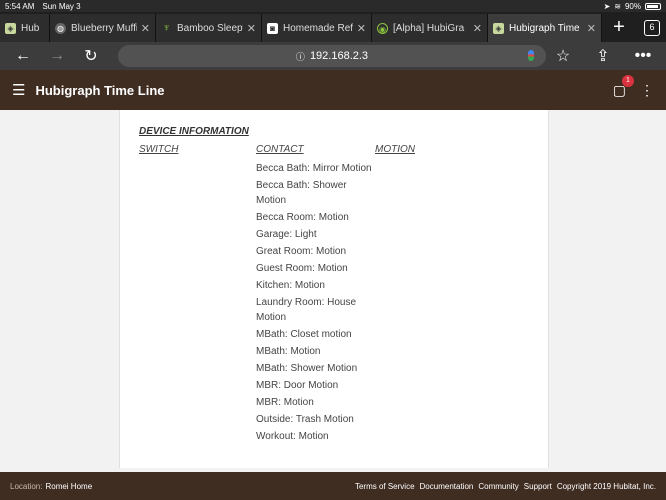 This screenshot has height=500, width=666. What do you see at coordinates (167, 111) in the screenshot?
I see `clipped-text: ad4c4ec6b5d` at bounding box center [167, 111].